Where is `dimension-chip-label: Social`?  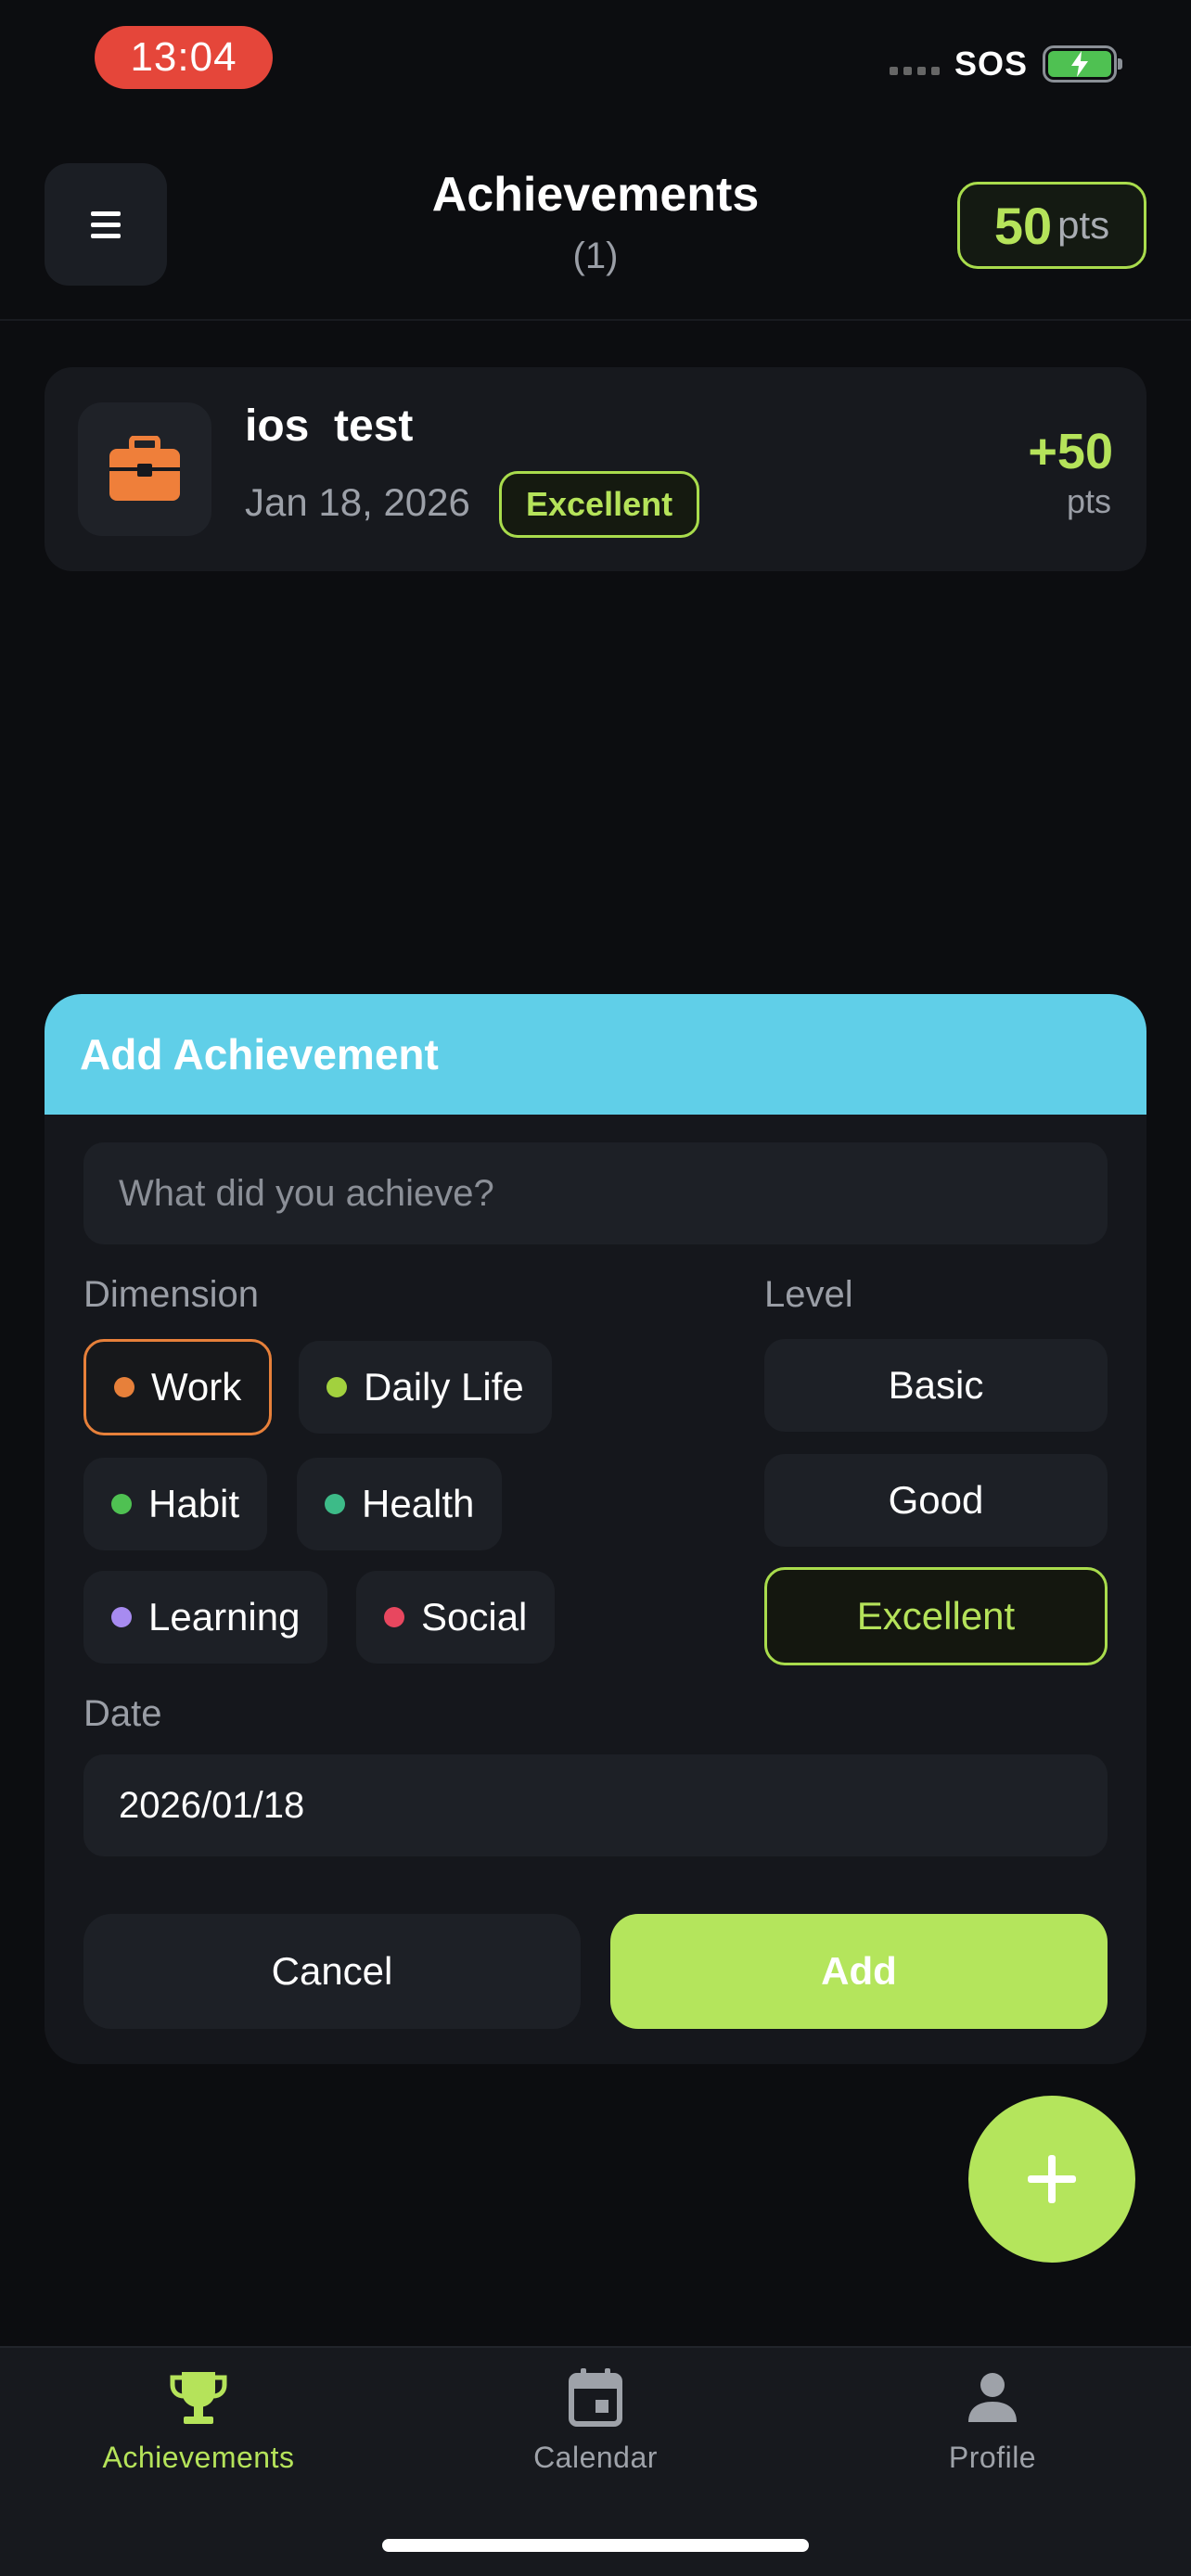 dimension-chip-label: Social is located at coordinates (475, 1617).